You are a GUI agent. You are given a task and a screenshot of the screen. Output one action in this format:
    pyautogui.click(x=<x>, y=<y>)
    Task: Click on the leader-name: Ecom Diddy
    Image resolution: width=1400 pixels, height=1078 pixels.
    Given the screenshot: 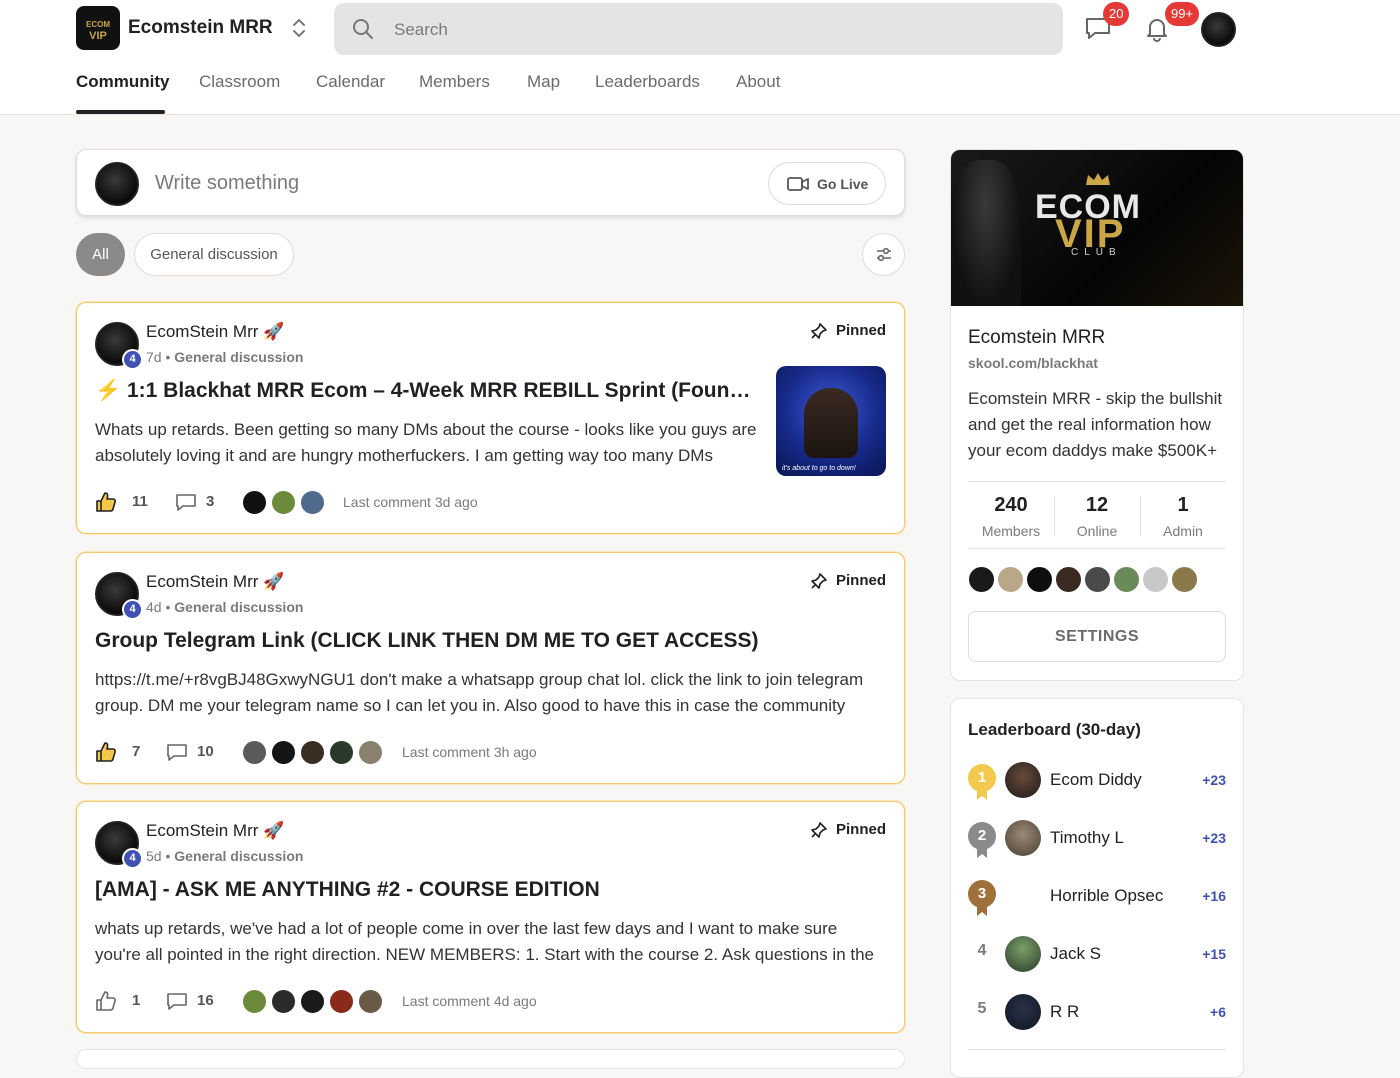 What is the action you would take?
    pyautogui.click(x=1096, y=780)
    